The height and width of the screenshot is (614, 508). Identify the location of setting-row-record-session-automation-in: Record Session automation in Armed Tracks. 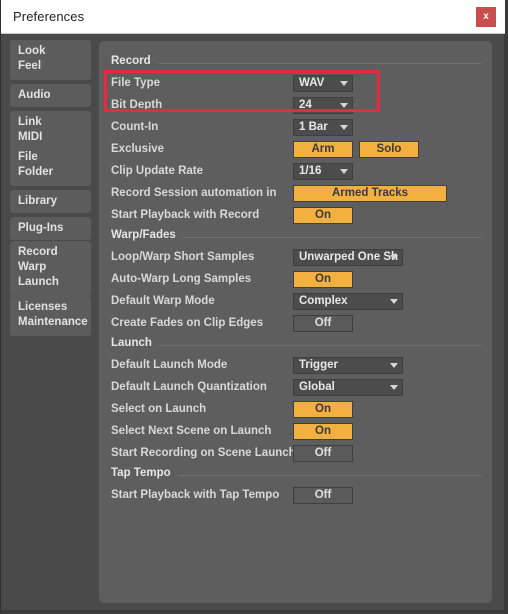
(298, 194).